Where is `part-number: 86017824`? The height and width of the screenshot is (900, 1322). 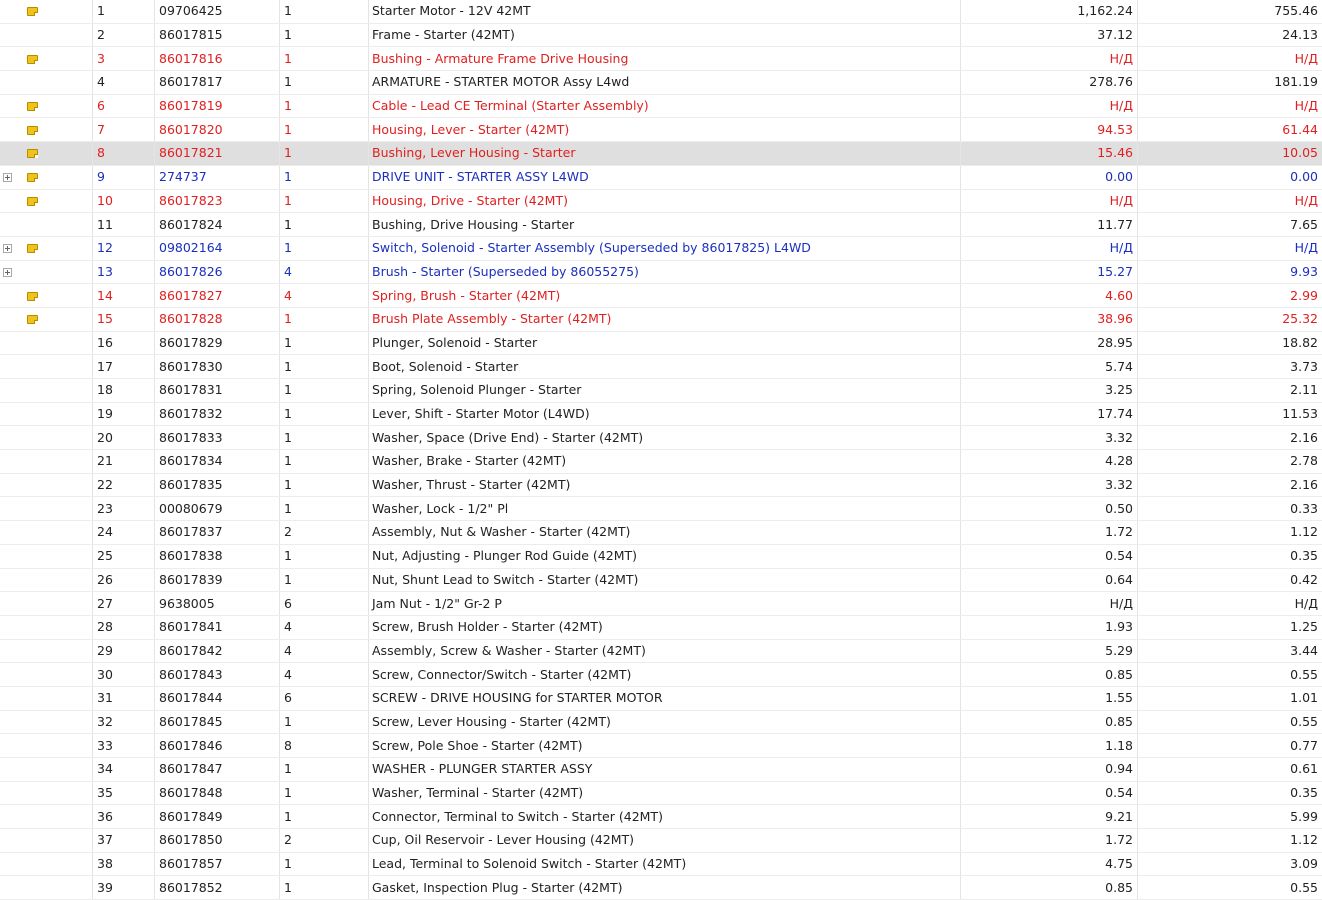 part-number: 86017824 is located at coordinates (217, 225).